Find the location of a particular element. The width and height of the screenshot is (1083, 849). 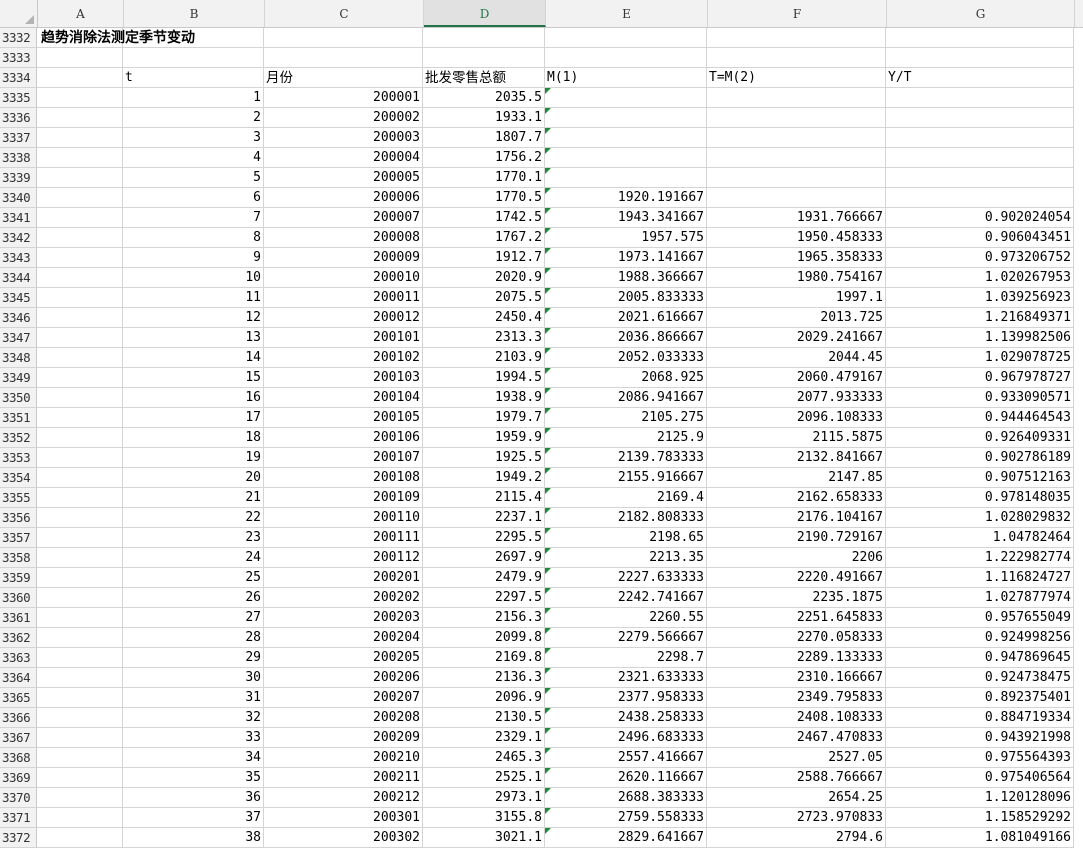

row-header: 3335 is located at coordinates (18, 98).